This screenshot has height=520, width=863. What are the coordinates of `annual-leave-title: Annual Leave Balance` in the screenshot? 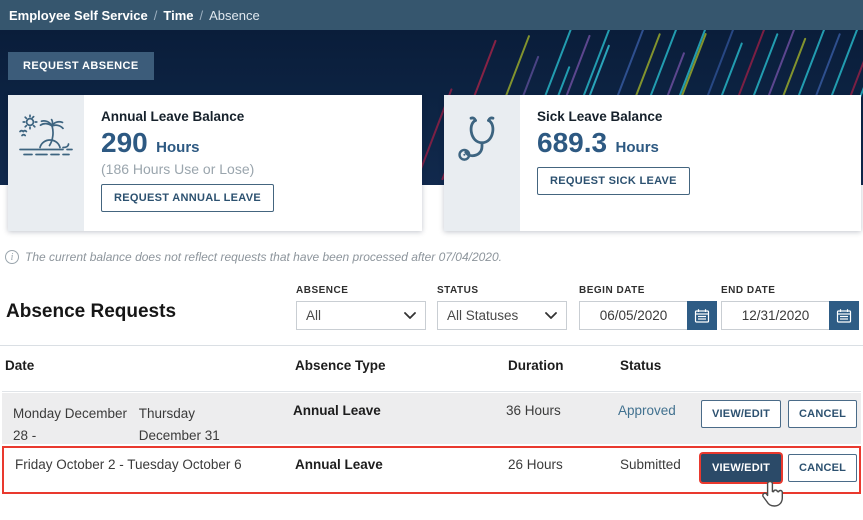 It's located at (173, 116).